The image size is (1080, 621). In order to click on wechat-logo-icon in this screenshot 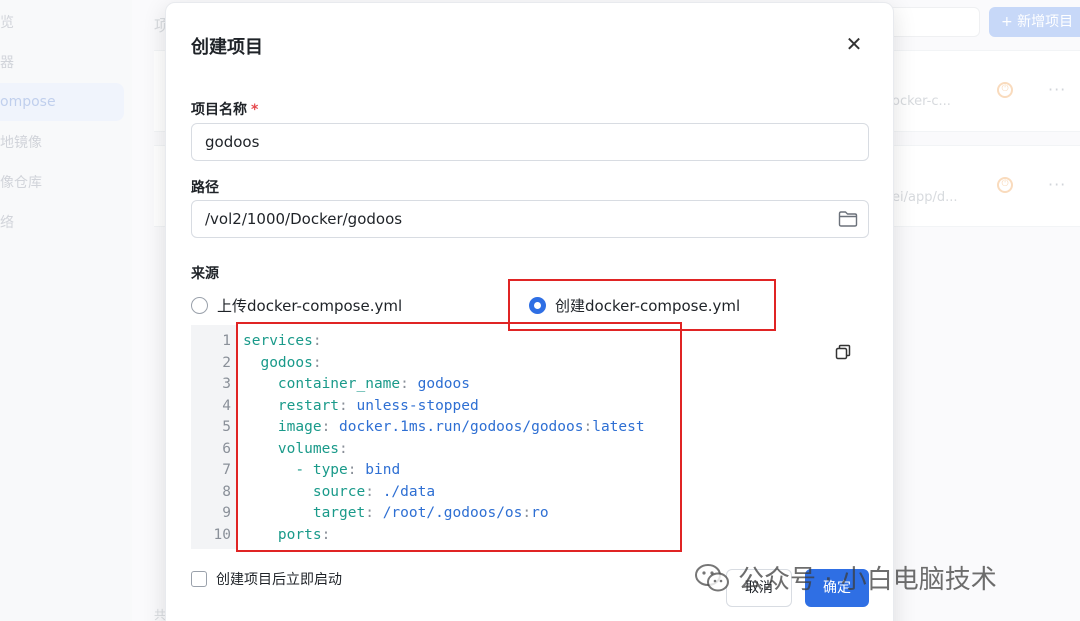, I will do `click(712, 577)`.